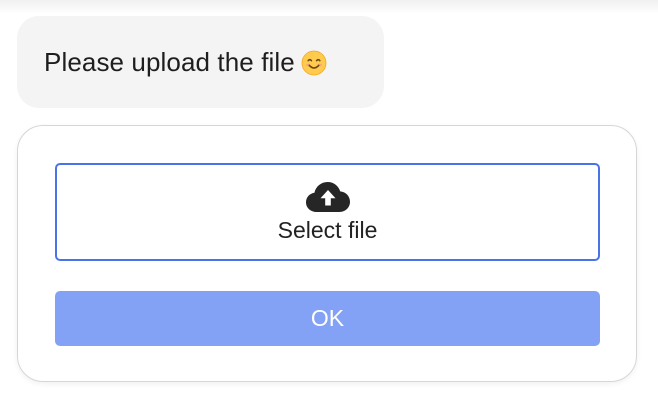 This screenshot has height=410, width=658. I want to click on select-file-label: Select file, so click(327, 229).